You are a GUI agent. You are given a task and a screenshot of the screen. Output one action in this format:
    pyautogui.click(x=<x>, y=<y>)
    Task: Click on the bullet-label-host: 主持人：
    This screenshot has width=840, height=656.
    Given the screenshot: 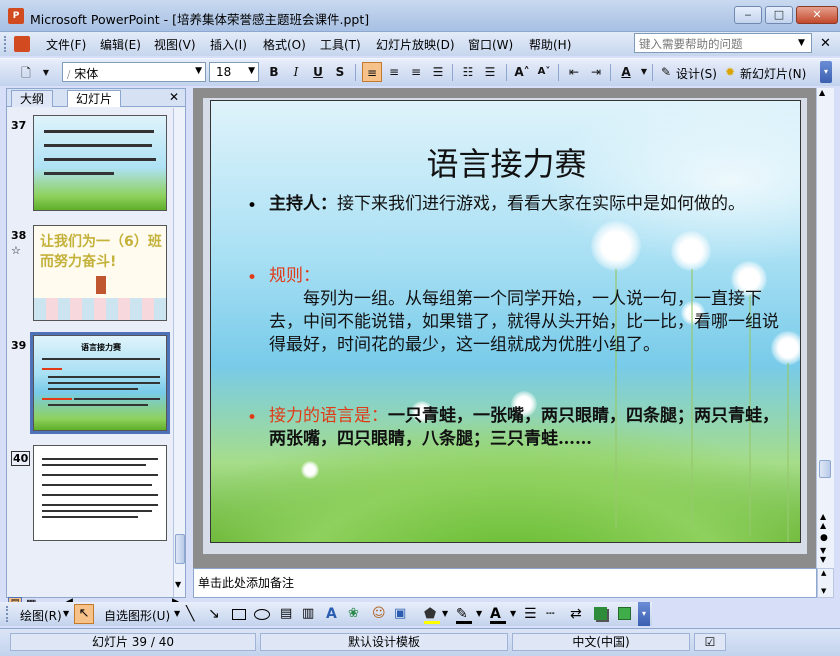 What is the action you would take?
    pyautogui.click(x=303, y=204)
    